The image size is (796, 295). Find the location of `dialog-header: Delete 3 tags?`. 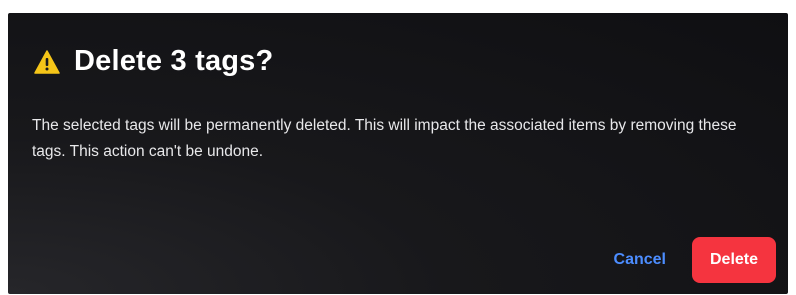

dialog-header: Delete 3 tags? is located at coordinates (153, 61).